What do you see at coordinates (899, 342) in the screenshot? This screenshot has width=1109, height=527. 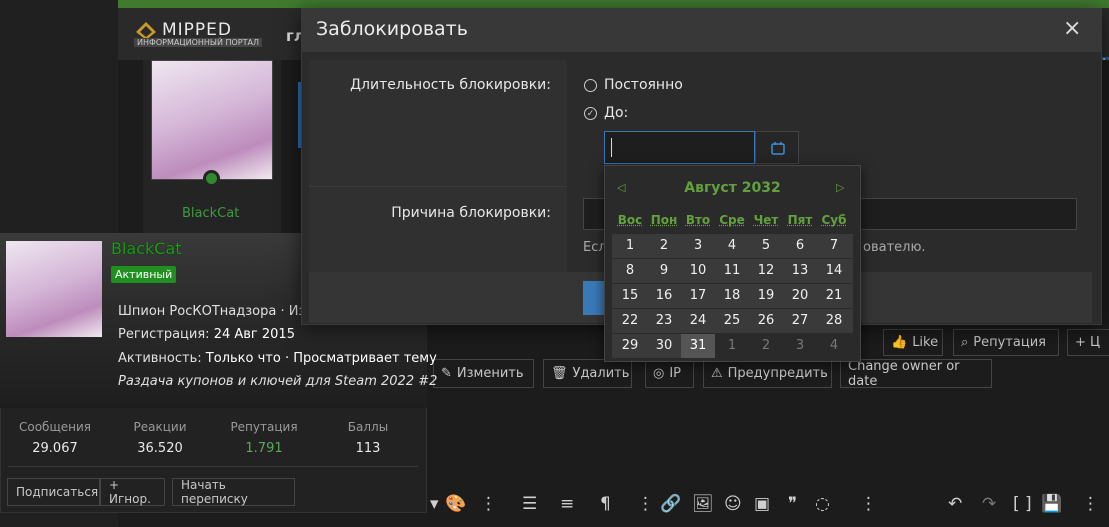 I see `thumbs-up-icon: 👍` at bounding box center [899, 342].